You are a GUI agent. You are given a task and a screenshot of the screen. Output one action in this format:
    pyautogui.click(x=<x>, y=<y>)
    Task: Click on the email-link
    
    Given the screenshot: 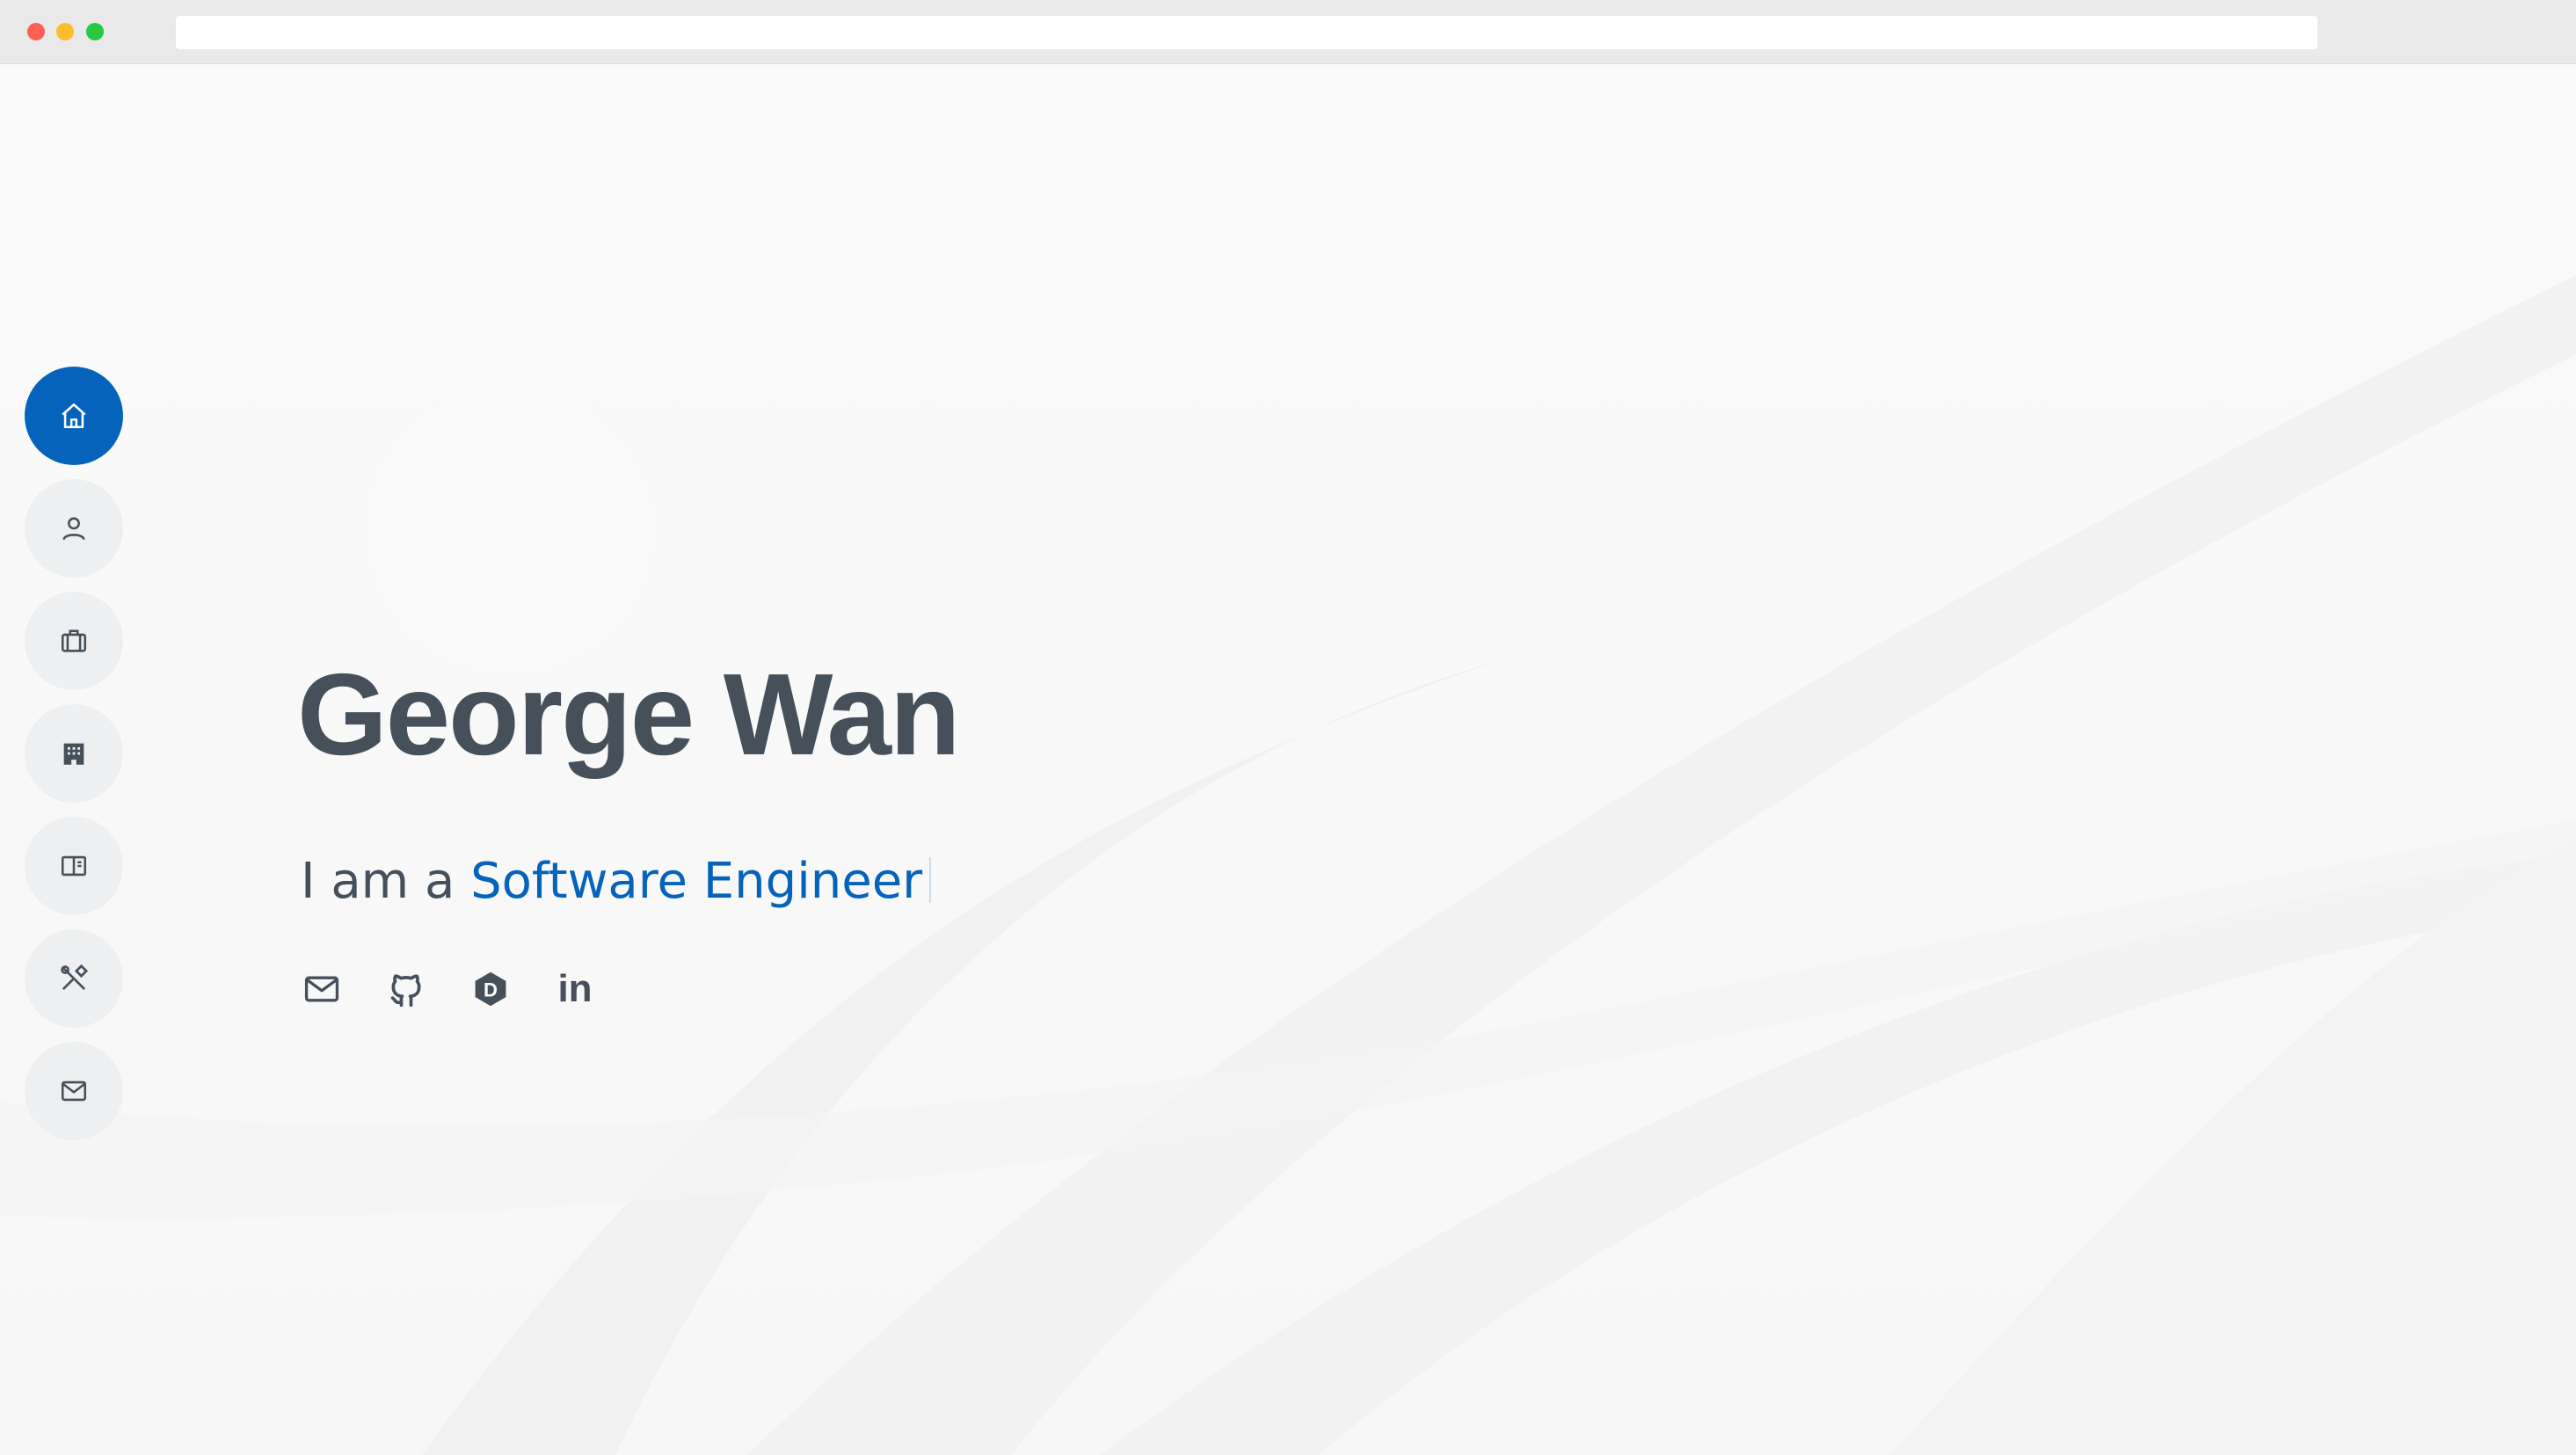 What is the action you would take?
    pyautogui.click(x=322, y=989)
    